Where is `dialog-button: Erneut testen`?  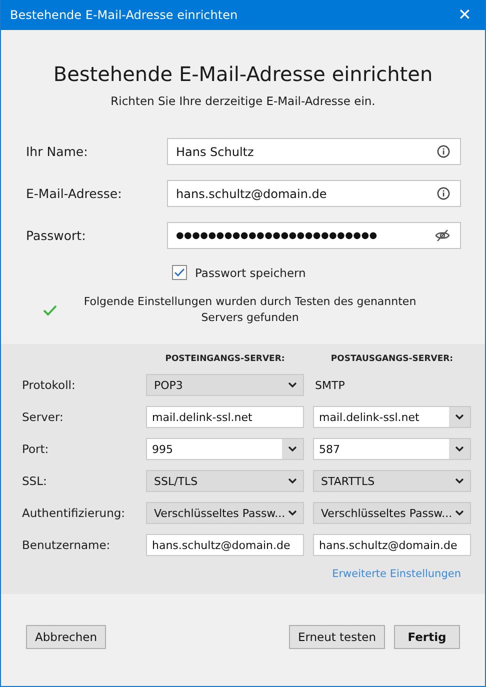 dialog-button: Erneut testen is located at coordinates (336, 637).